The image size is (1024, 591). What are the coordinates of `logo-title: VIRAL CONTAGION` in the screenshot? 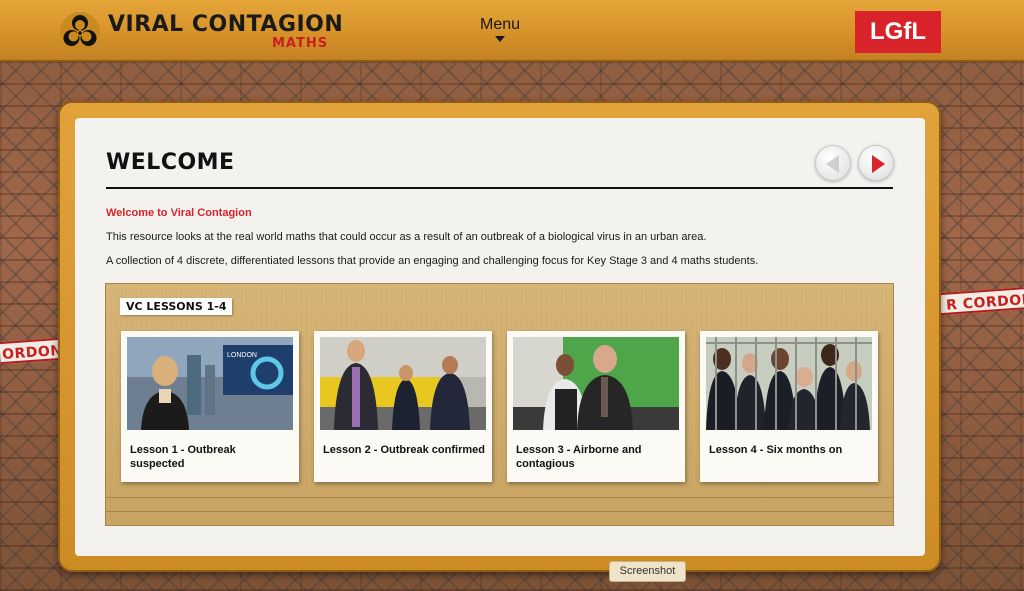 It's located at (226, 24).